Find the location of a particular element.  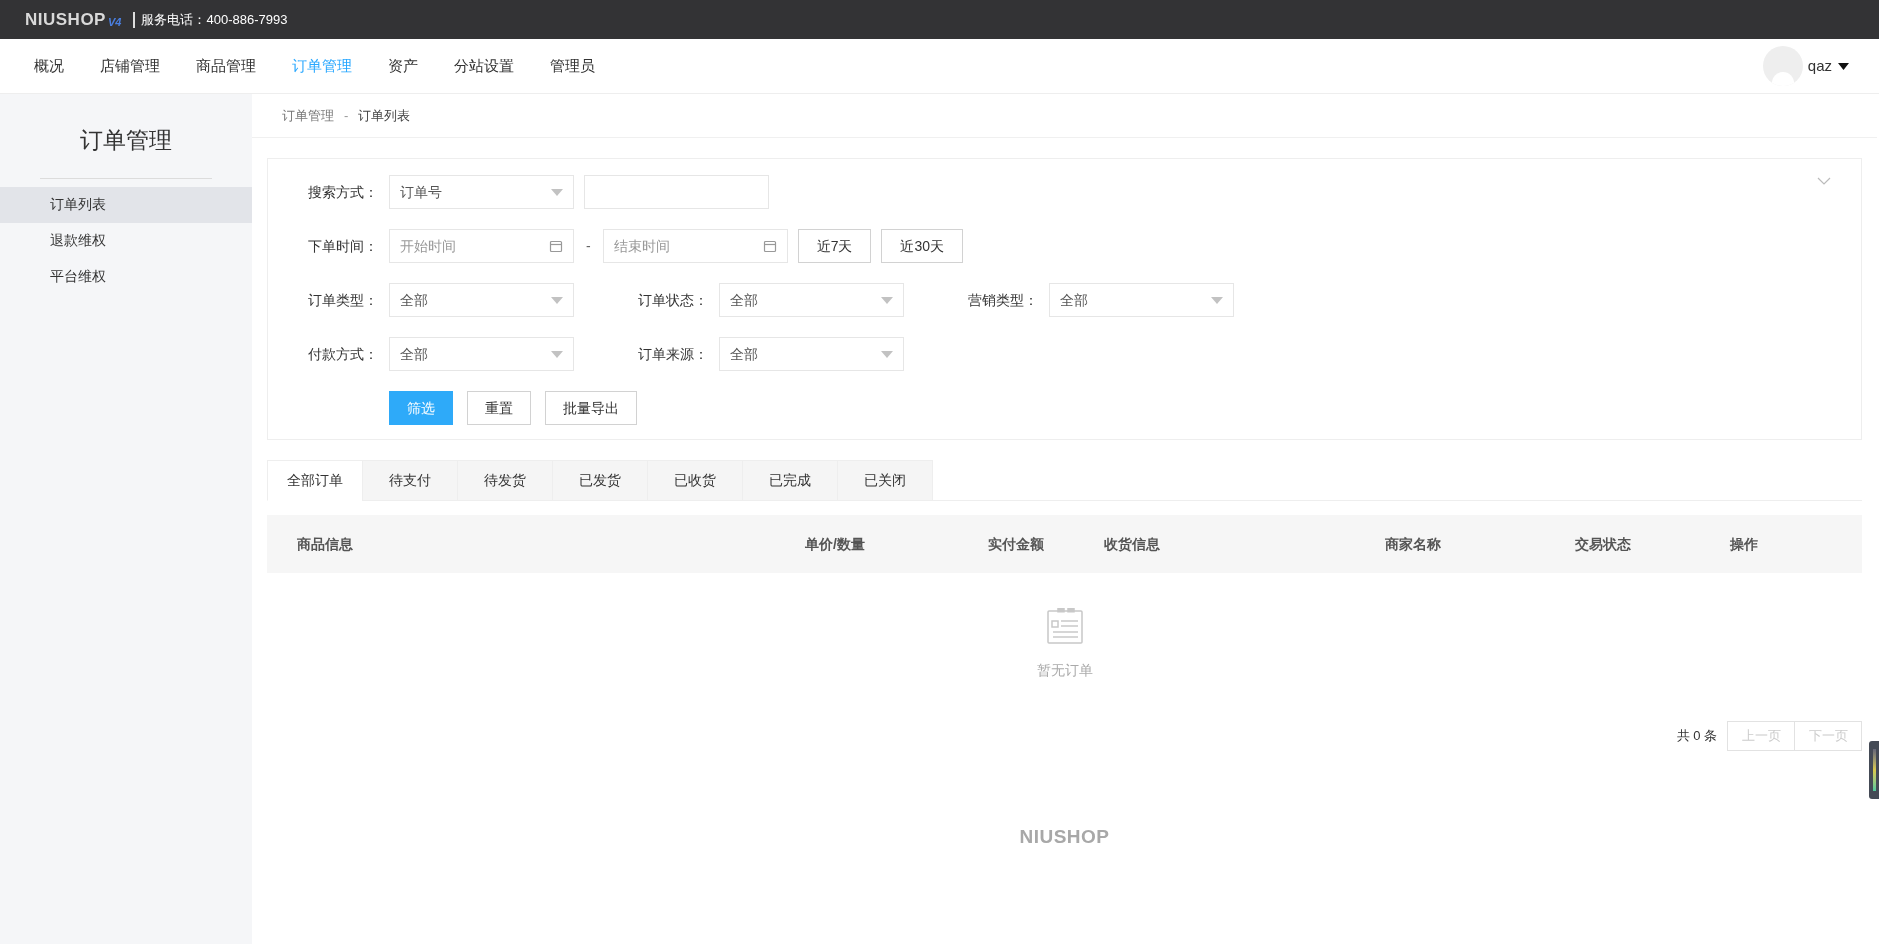

filter-label: 订单状态： is located at coordinates (673, 300).